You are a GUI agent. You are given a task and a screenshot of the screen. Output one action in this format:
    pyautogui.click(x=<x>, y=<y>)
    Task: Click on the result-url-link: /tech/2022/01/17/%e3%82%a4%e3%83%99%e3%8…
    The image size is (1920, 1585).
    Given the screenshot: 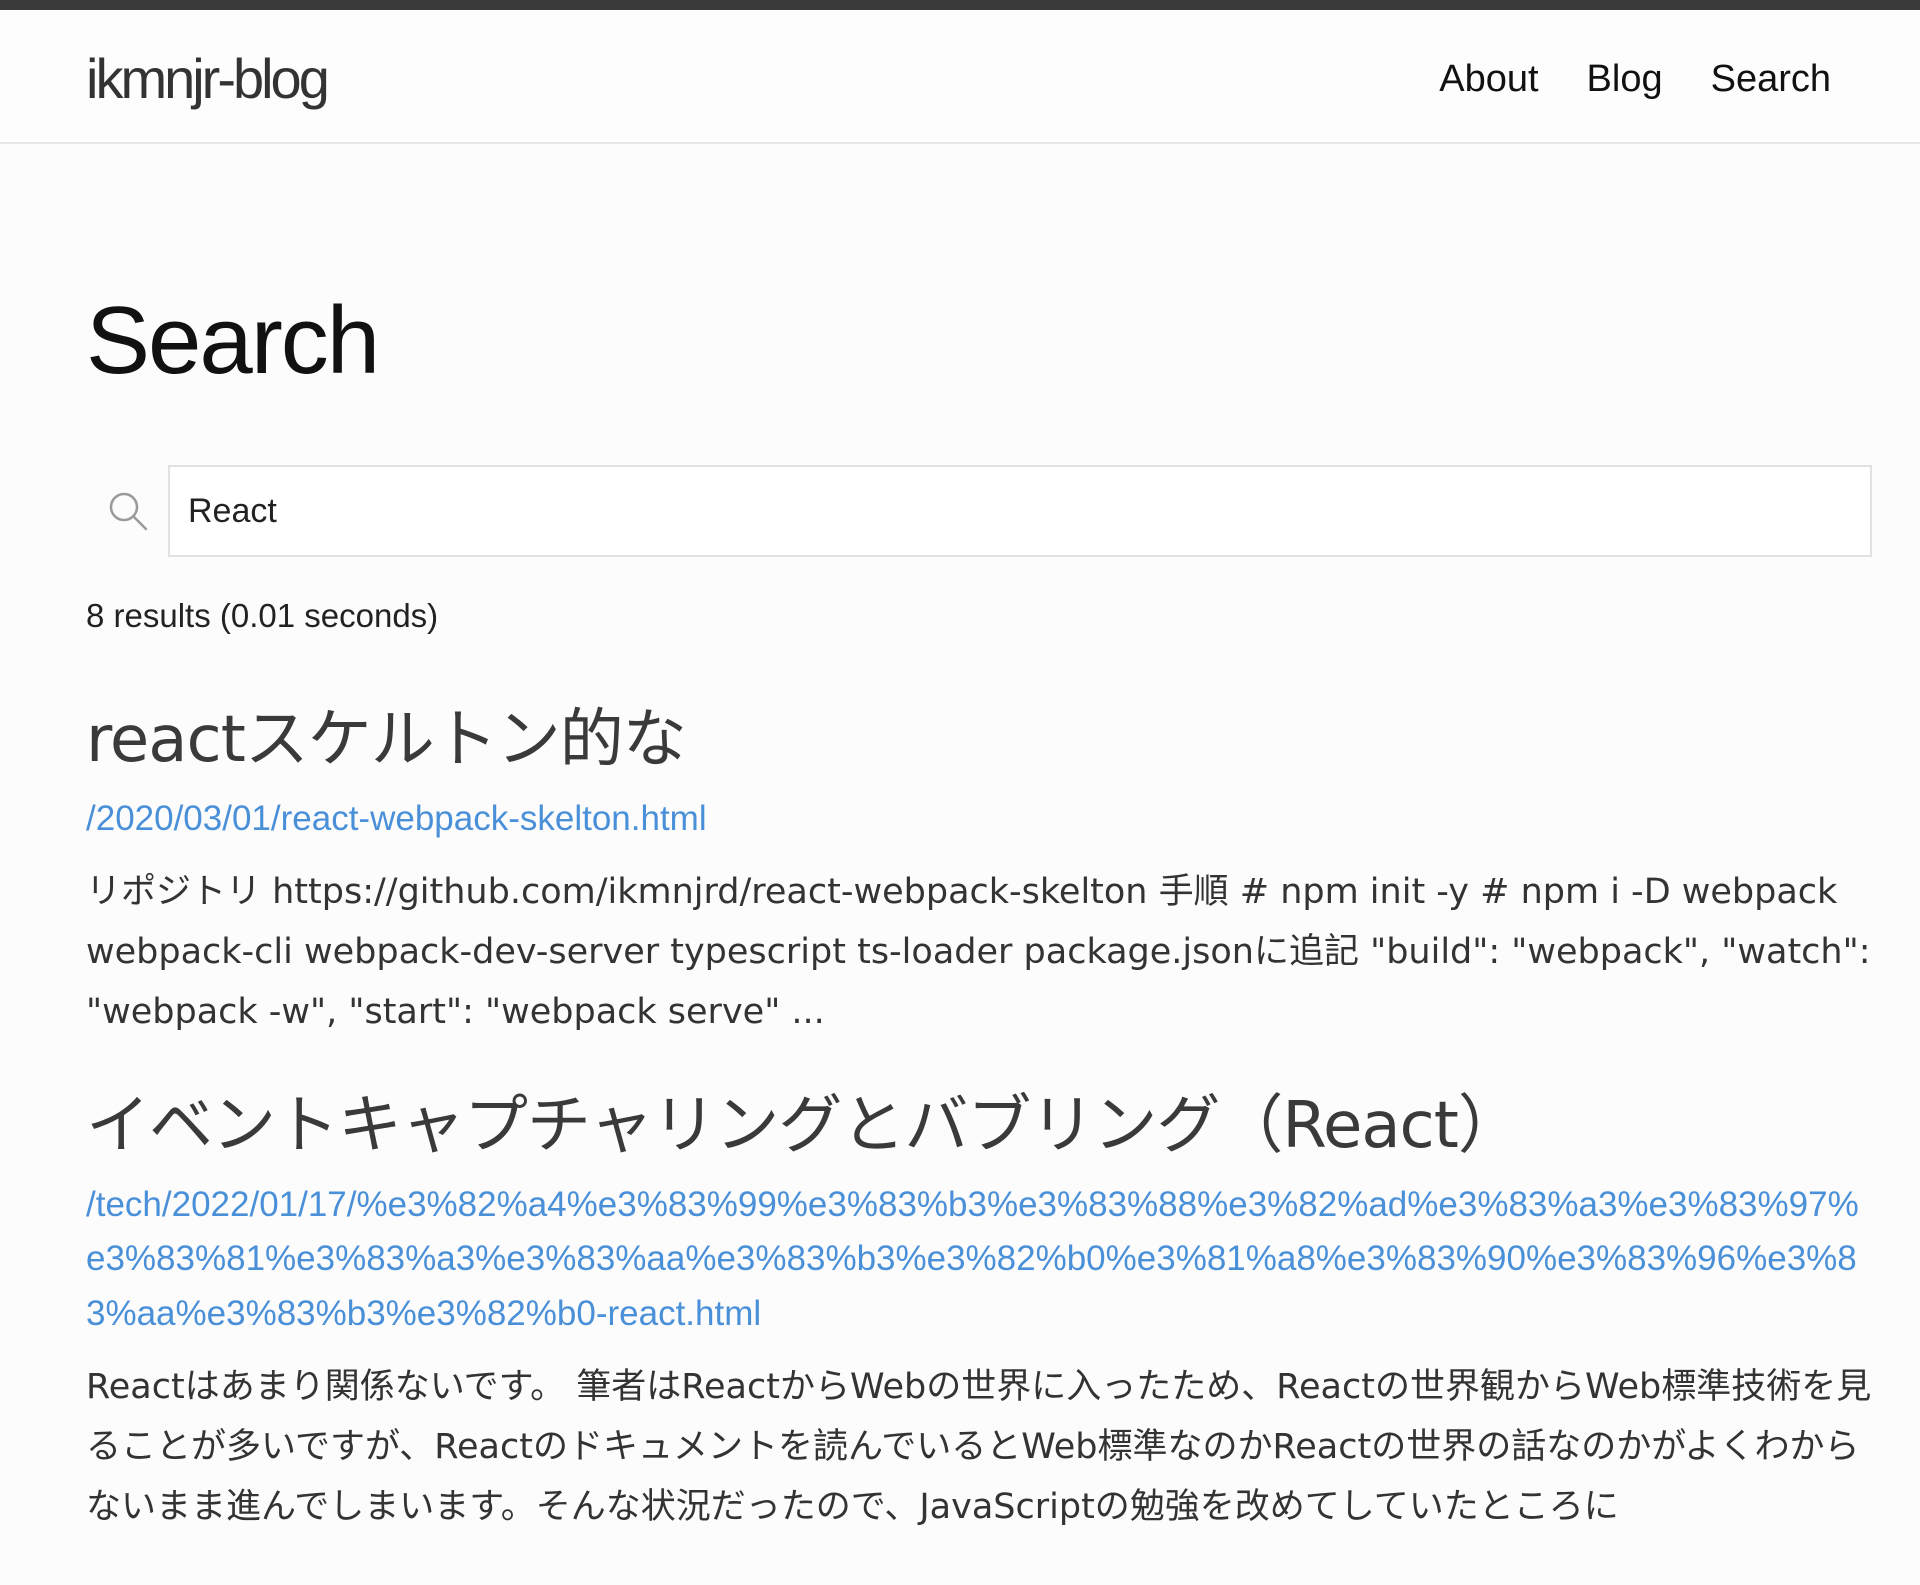 What is the action you would take?
    pyautogui.click(x=979, y=1259)
    